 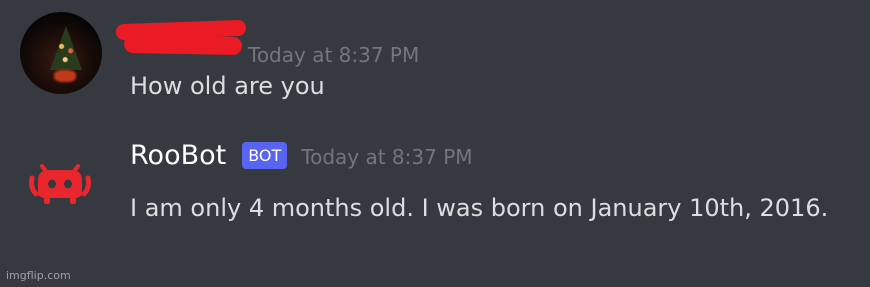 I want to click on bot-badge: BOT, so click(x=265, y=155).